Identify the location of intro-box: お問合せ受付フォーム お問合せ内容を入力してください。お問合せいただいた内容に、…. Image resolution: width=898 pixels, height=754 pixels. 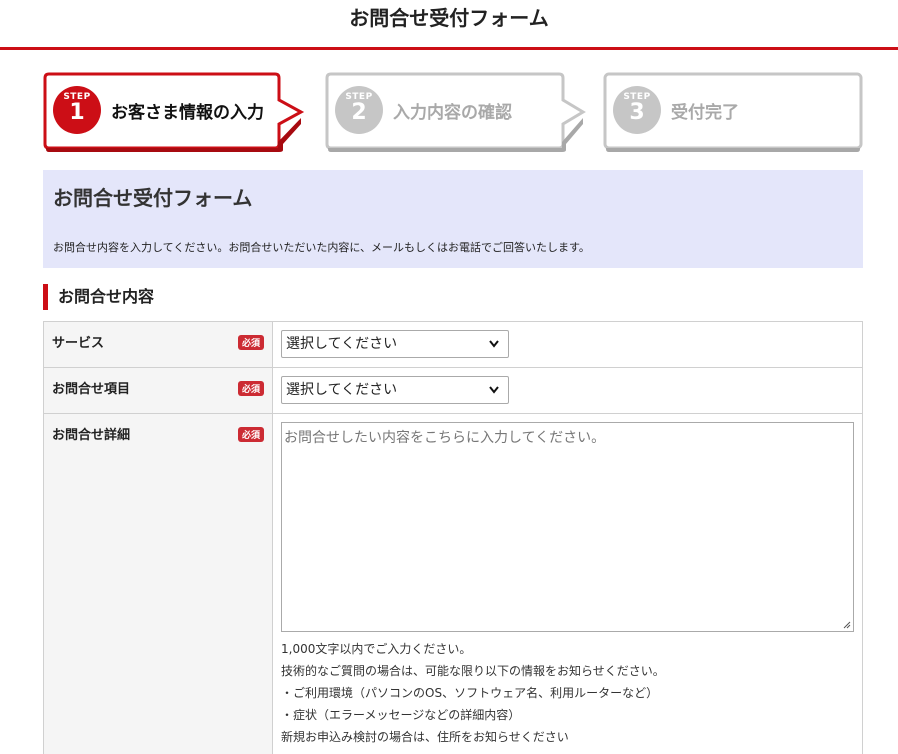
(453, 219).